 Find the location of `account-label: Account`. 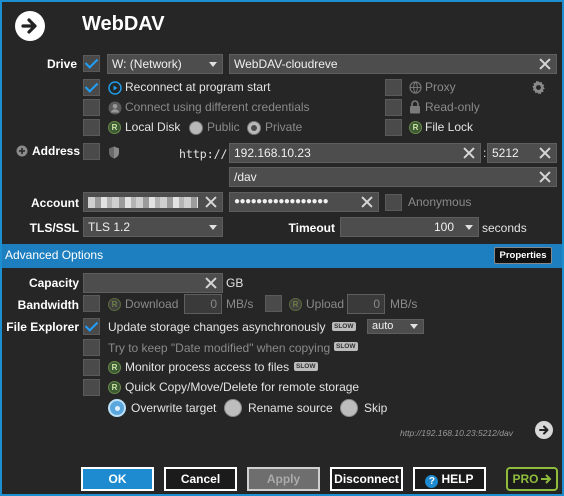

account-label: Account is located at coordinates (55, 203).